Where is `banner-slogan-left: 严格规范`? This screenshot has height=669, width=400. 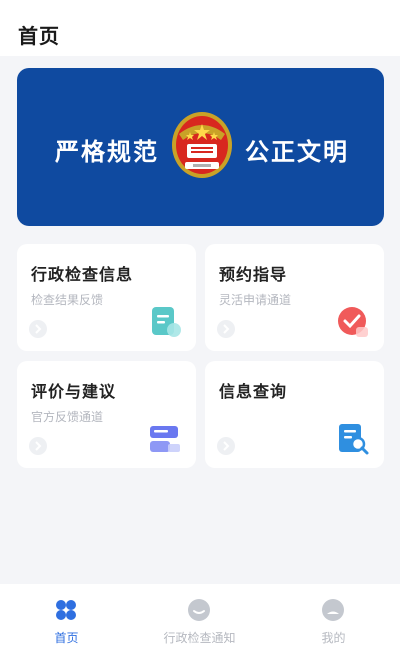 banner-slogan-left: 严格规范 is located at coordinates (107, 152).